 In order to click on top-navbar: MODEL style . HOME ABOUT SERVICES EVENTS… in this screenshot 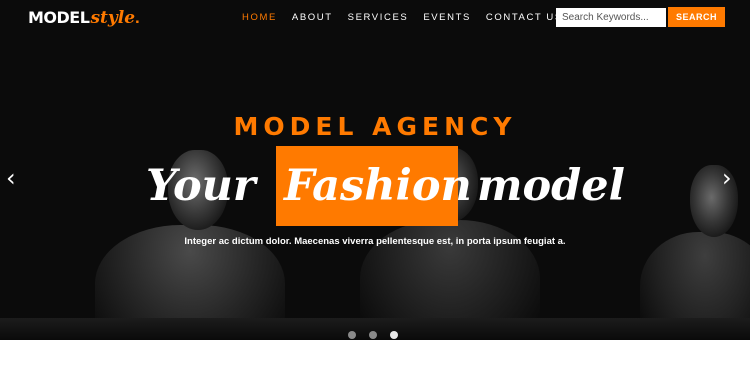, I will do `click(375, 18)`.